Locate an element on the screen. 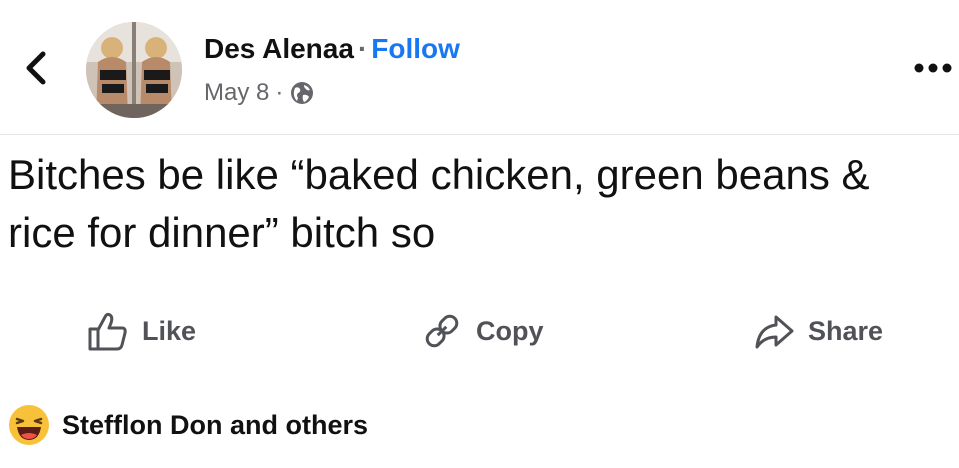  share-label: Share is located at coordinates (846, 330).